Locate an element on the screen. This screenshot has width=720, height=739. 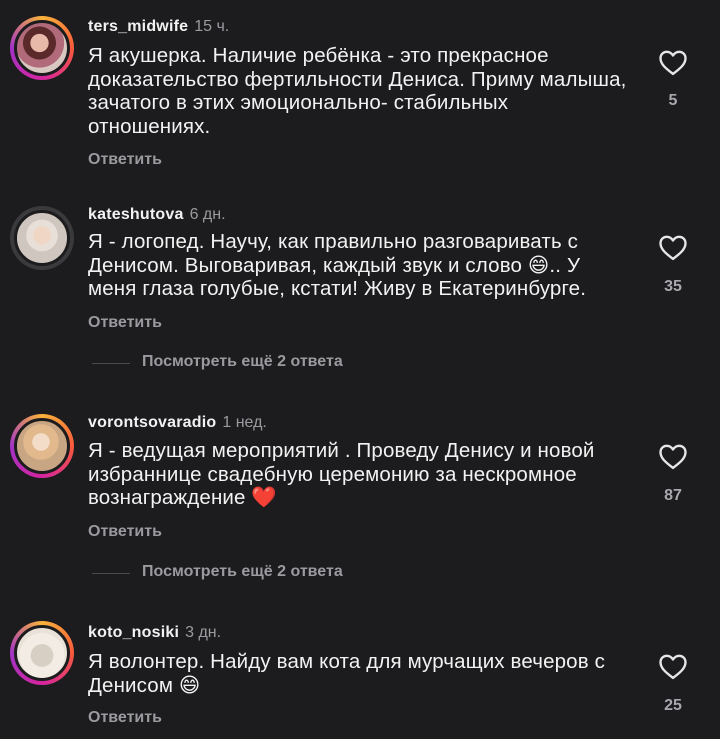
like-count: 35 is located at coordinates (673, 286).